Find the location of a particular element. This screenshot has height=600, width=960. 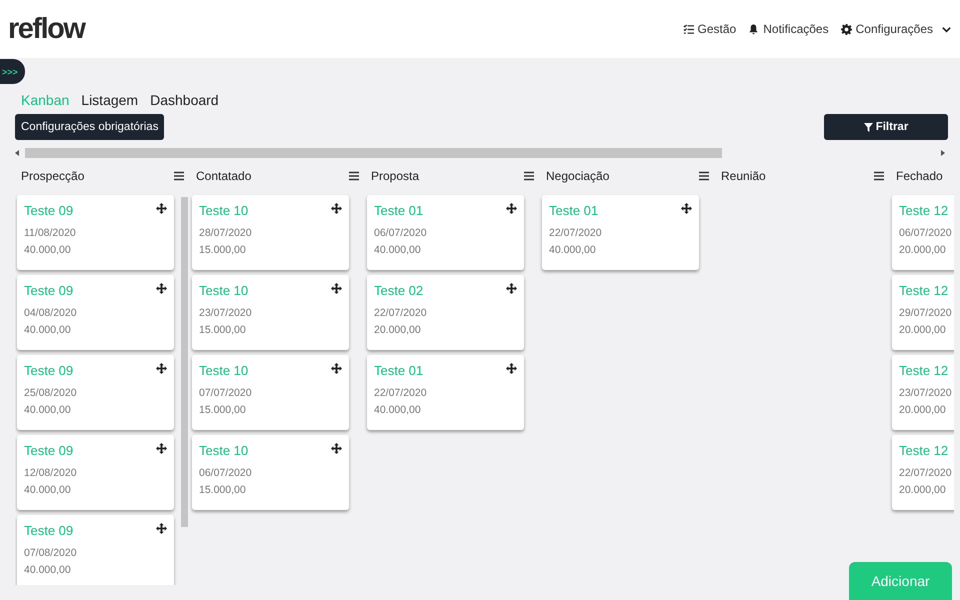

deal-card: Teste 12 23/07/2020 20.000,00 is located at coordinates (923, 392).